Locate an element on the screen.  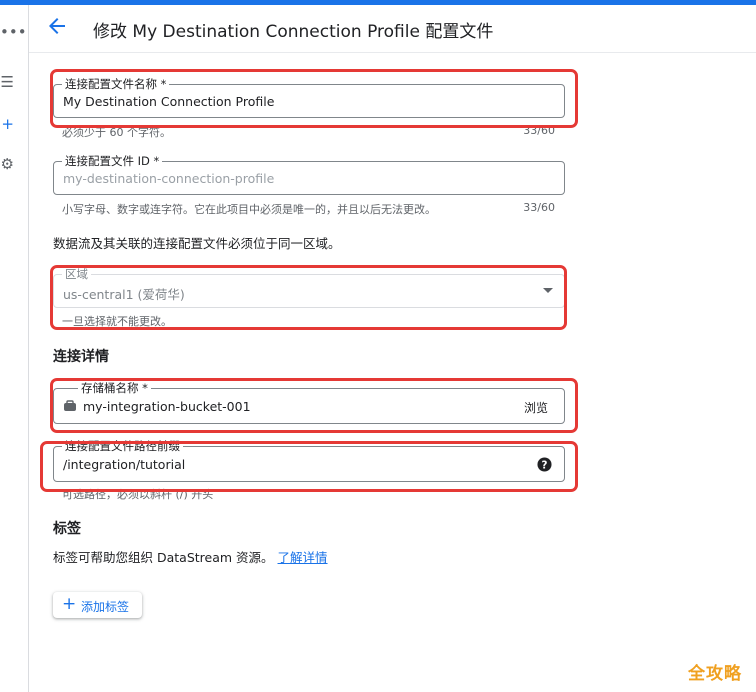
watermark-logo: 全攻略 is located at coordinates (715, 674).